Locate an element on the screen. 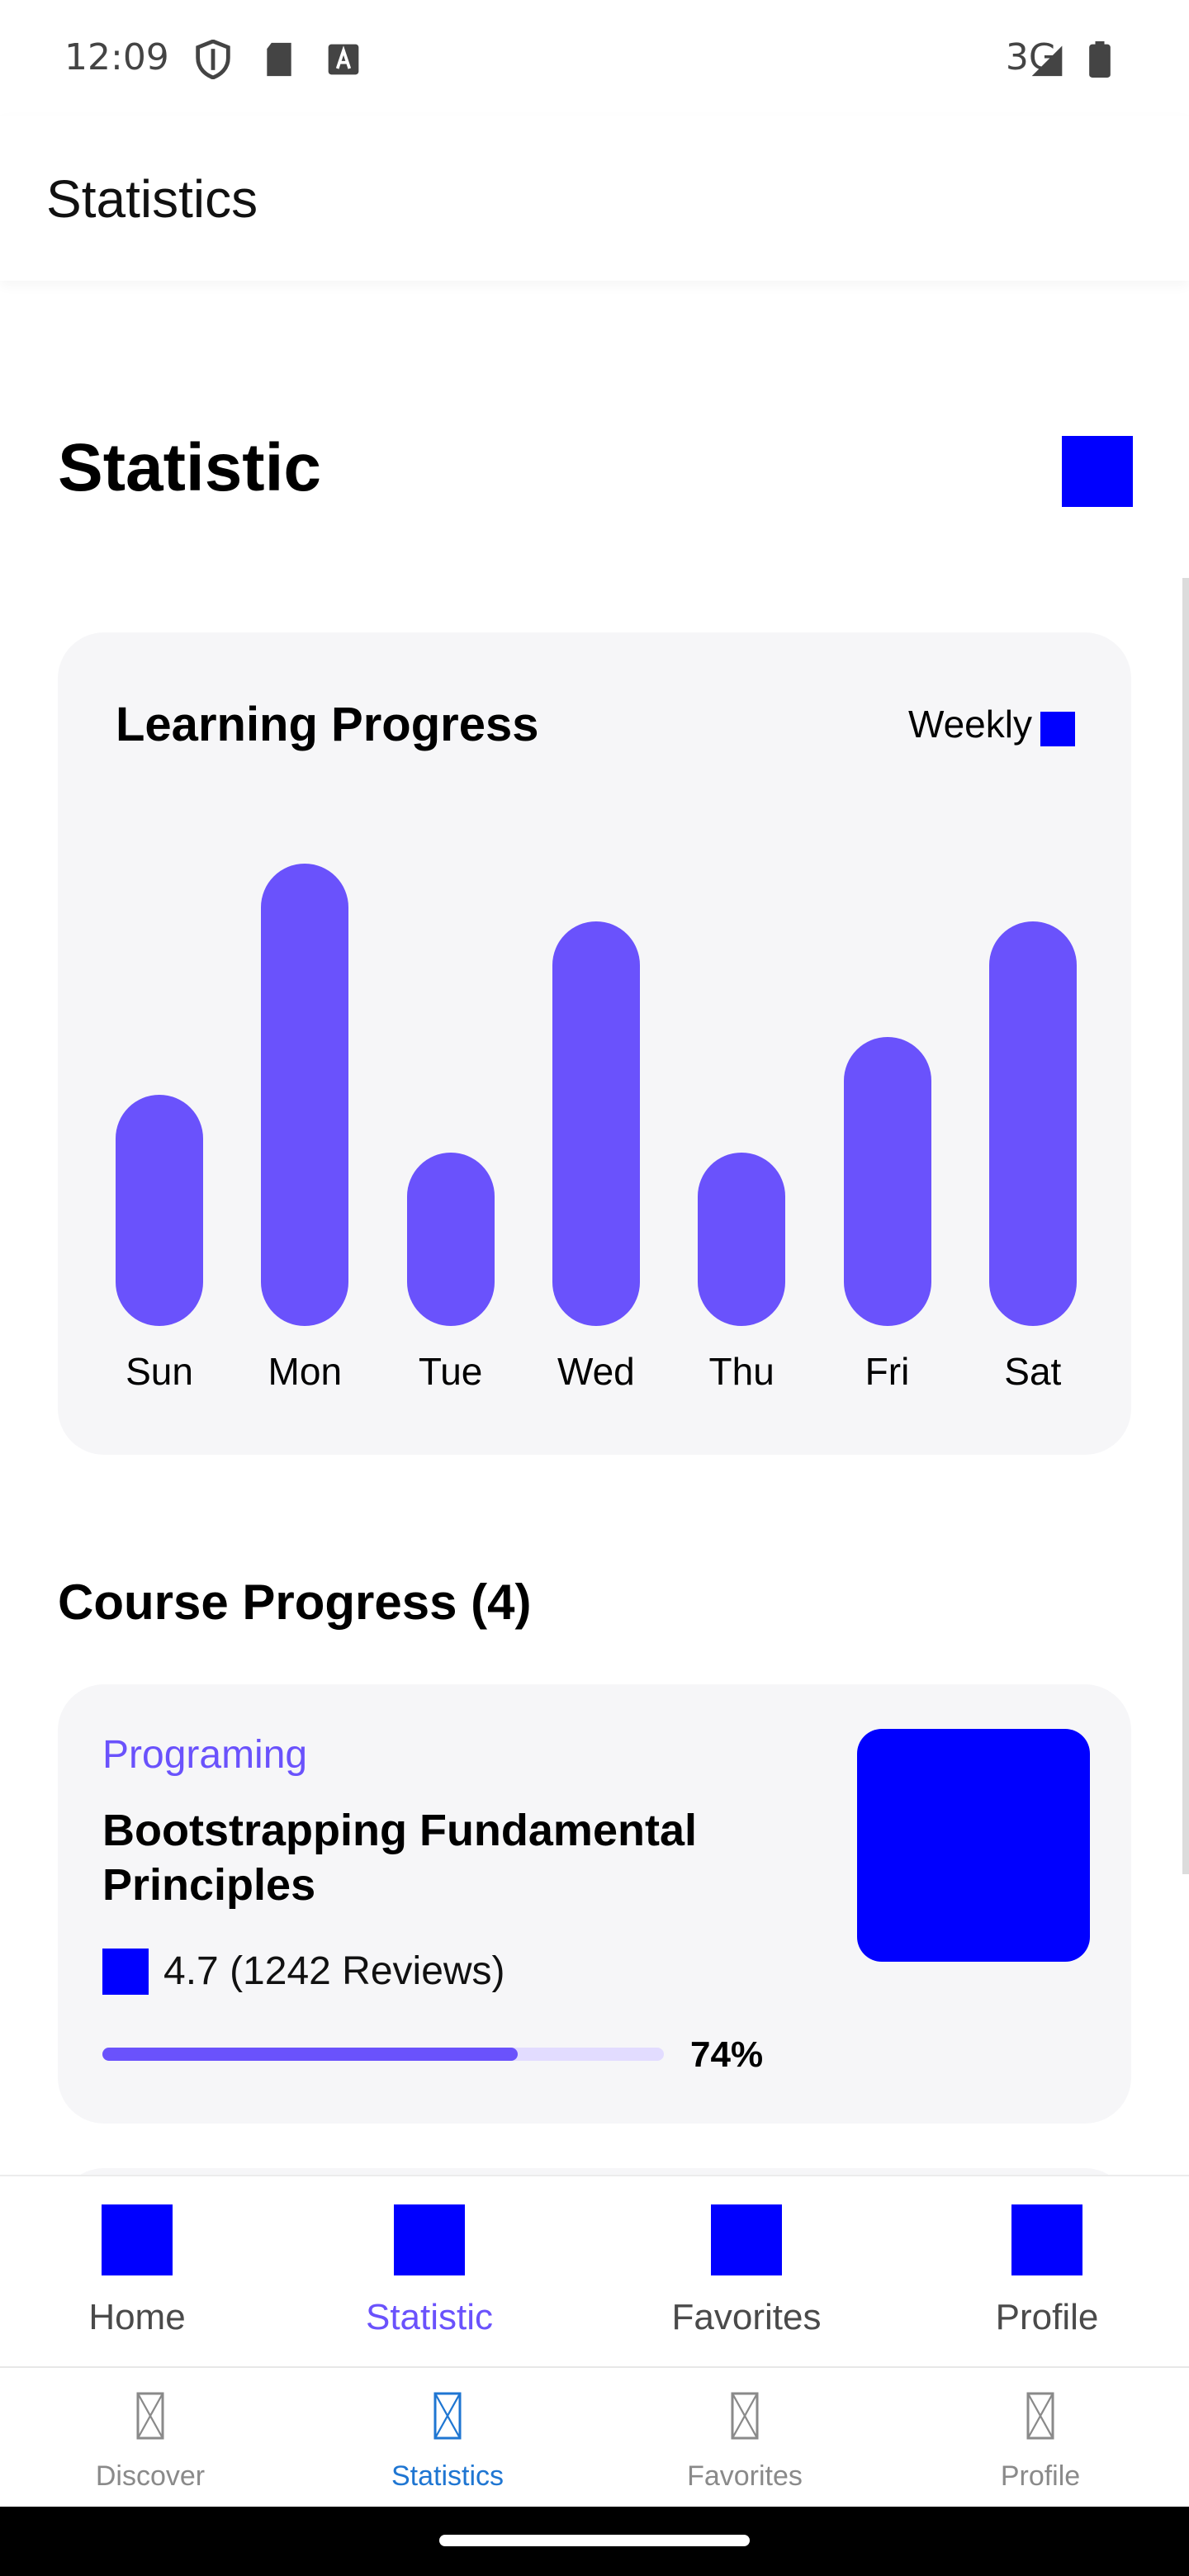 The width and height of the screenshot is (1189, 2576). status-time: 12:09 is located at coordinates (116, 57).